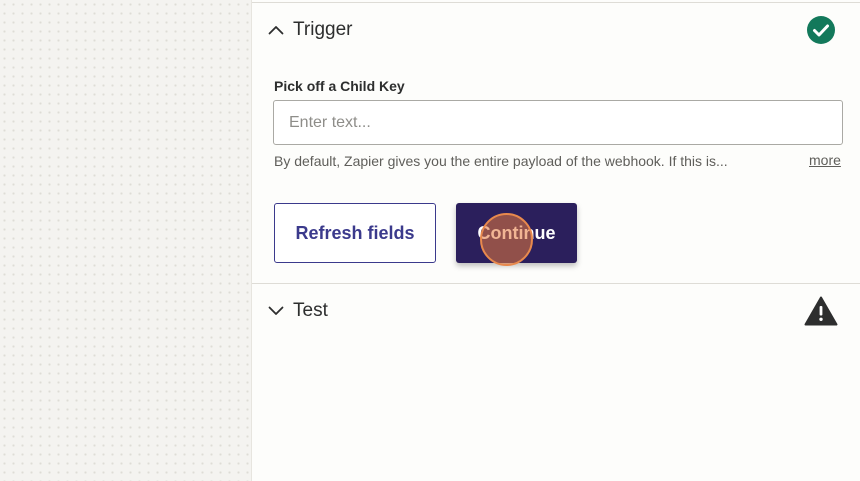 This screenshot has height=481, width=860. What do you see at coordinates (556, 2) in the screenshot?
I see `panel-top-border` at bounding box center [556, 2].